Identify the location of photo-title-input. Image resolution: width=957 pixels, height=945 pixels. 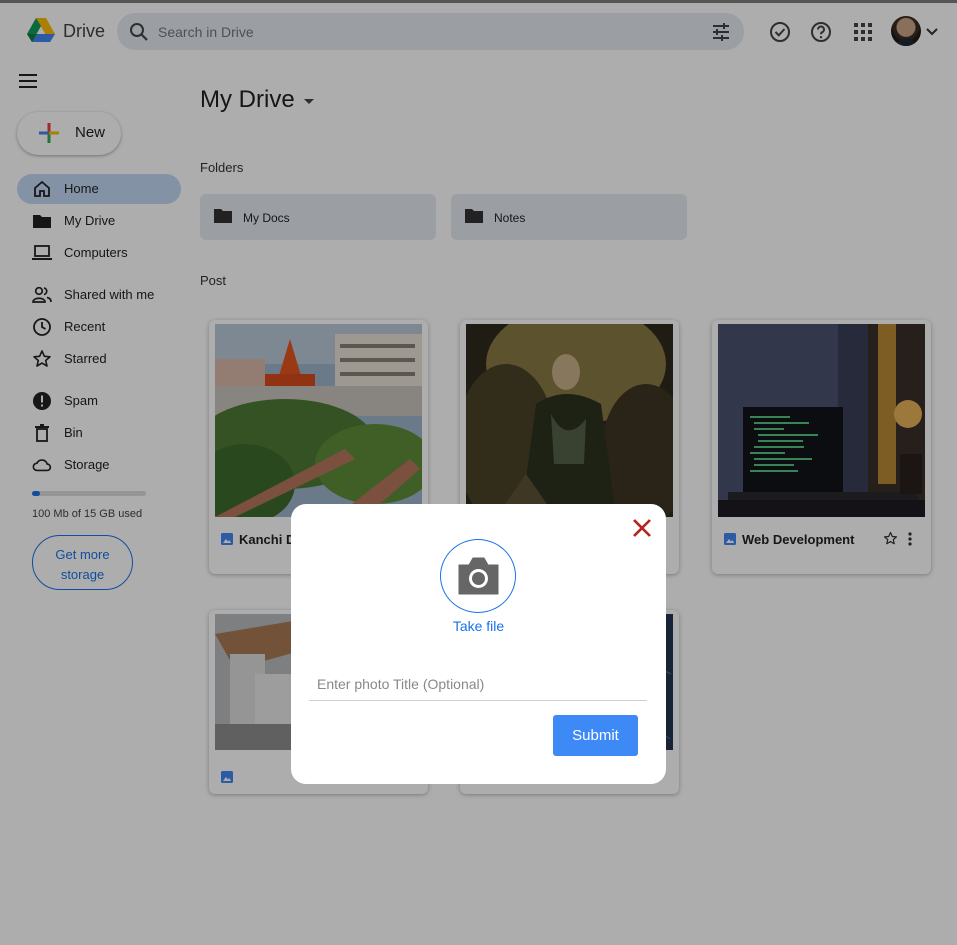
(478, 684).